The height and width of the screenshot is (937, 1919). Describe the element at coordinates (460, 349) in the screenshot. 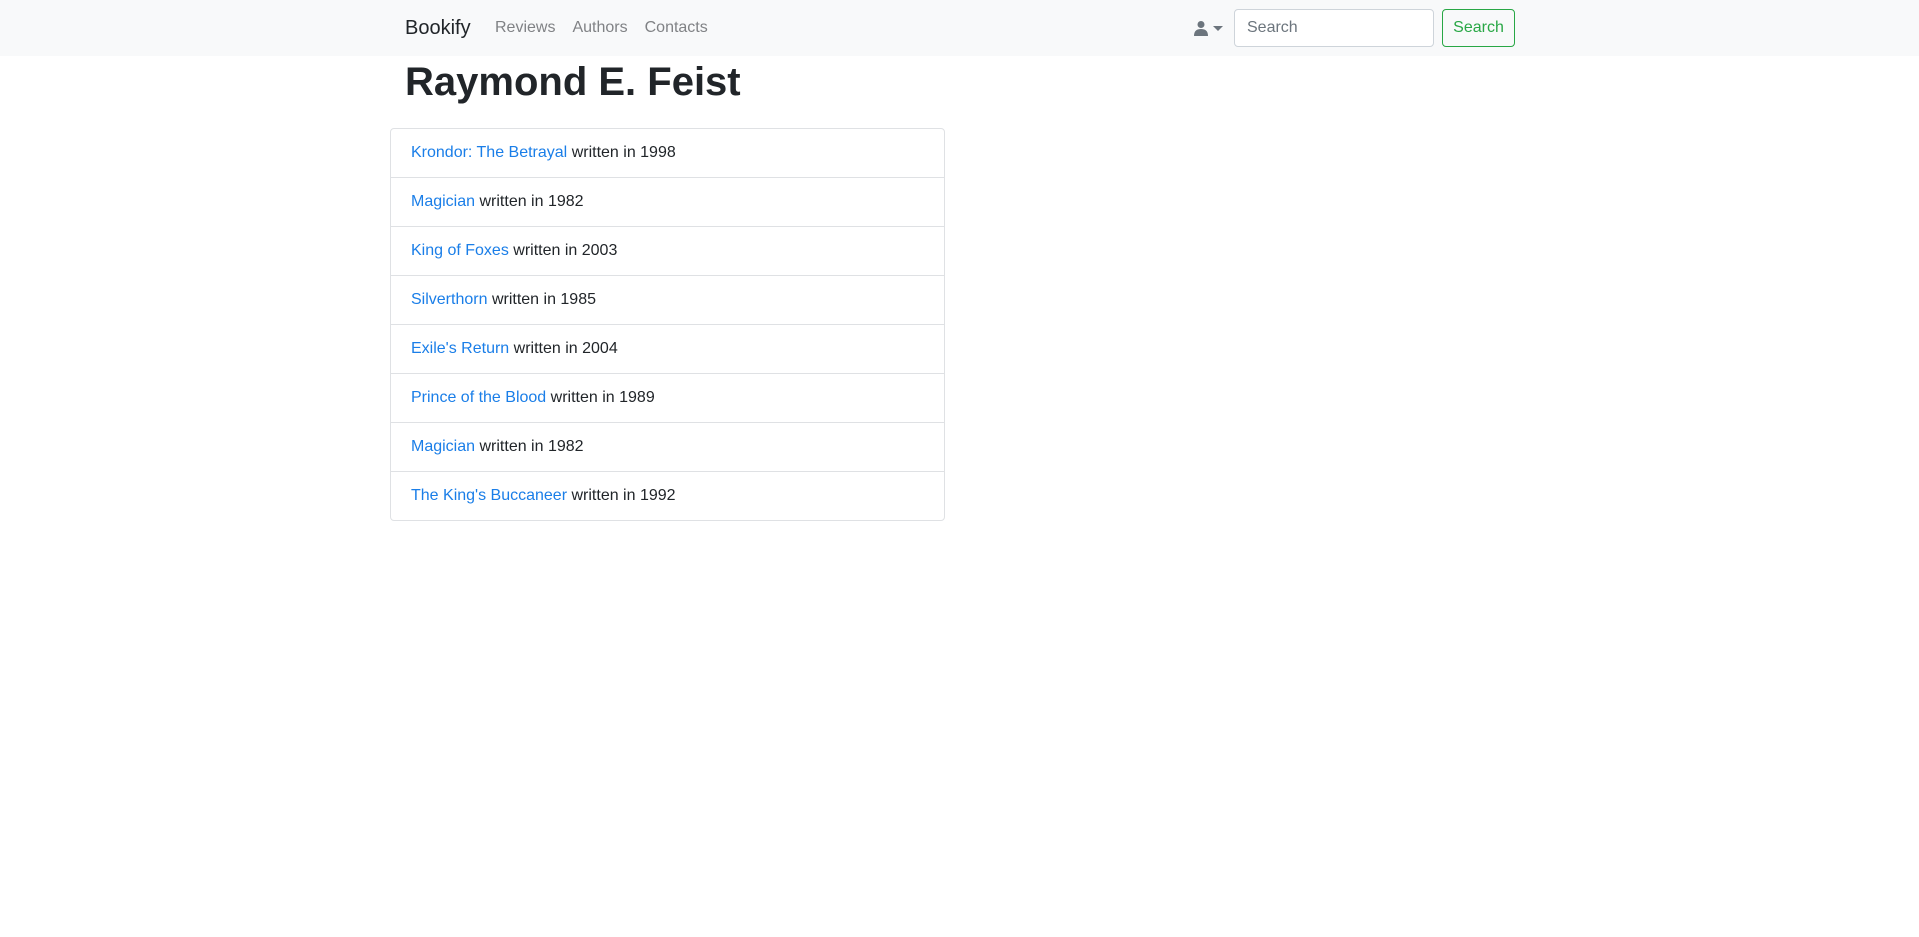

I see `book-link: Exile's Return` at that location.